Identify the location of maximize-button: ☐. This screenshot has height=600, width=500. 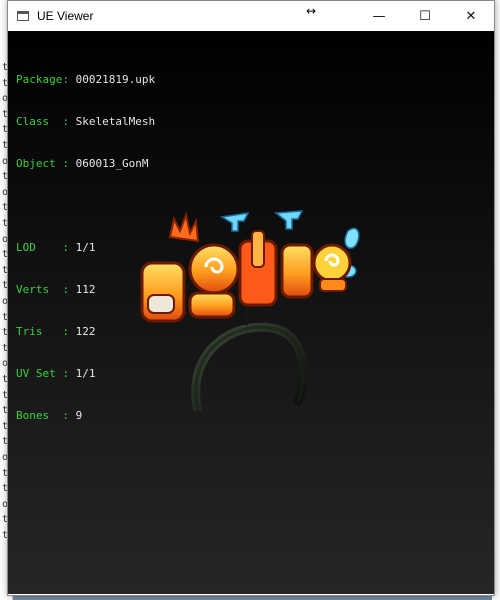
(425, 16).